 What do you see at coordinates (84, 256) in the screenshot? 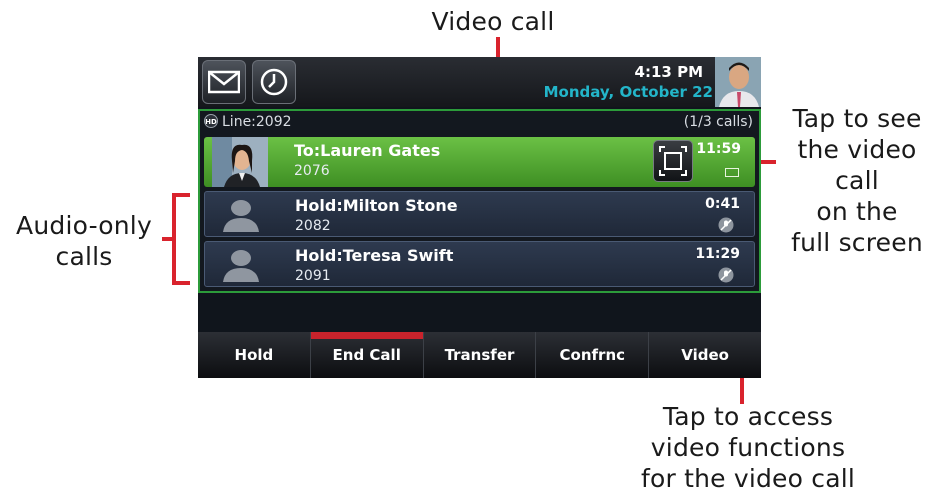
I see `callout-audio-only-line2: calls` at bounding box center [84, 256].